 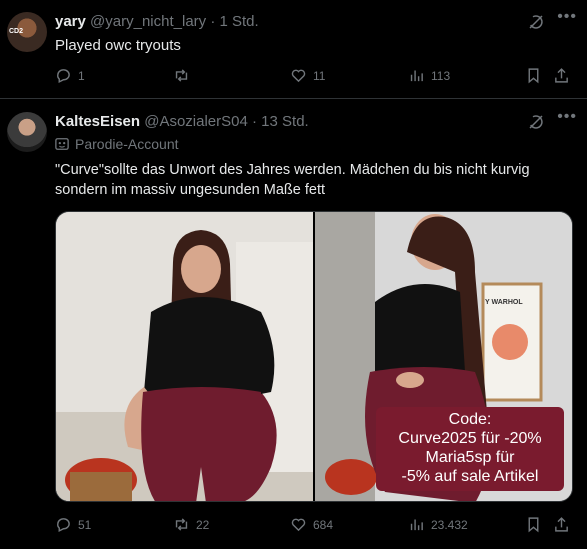 What do you see at coordinates (311, 524) in the screenshot?
I see `like-button: 684` at bounding box center [311, 524].